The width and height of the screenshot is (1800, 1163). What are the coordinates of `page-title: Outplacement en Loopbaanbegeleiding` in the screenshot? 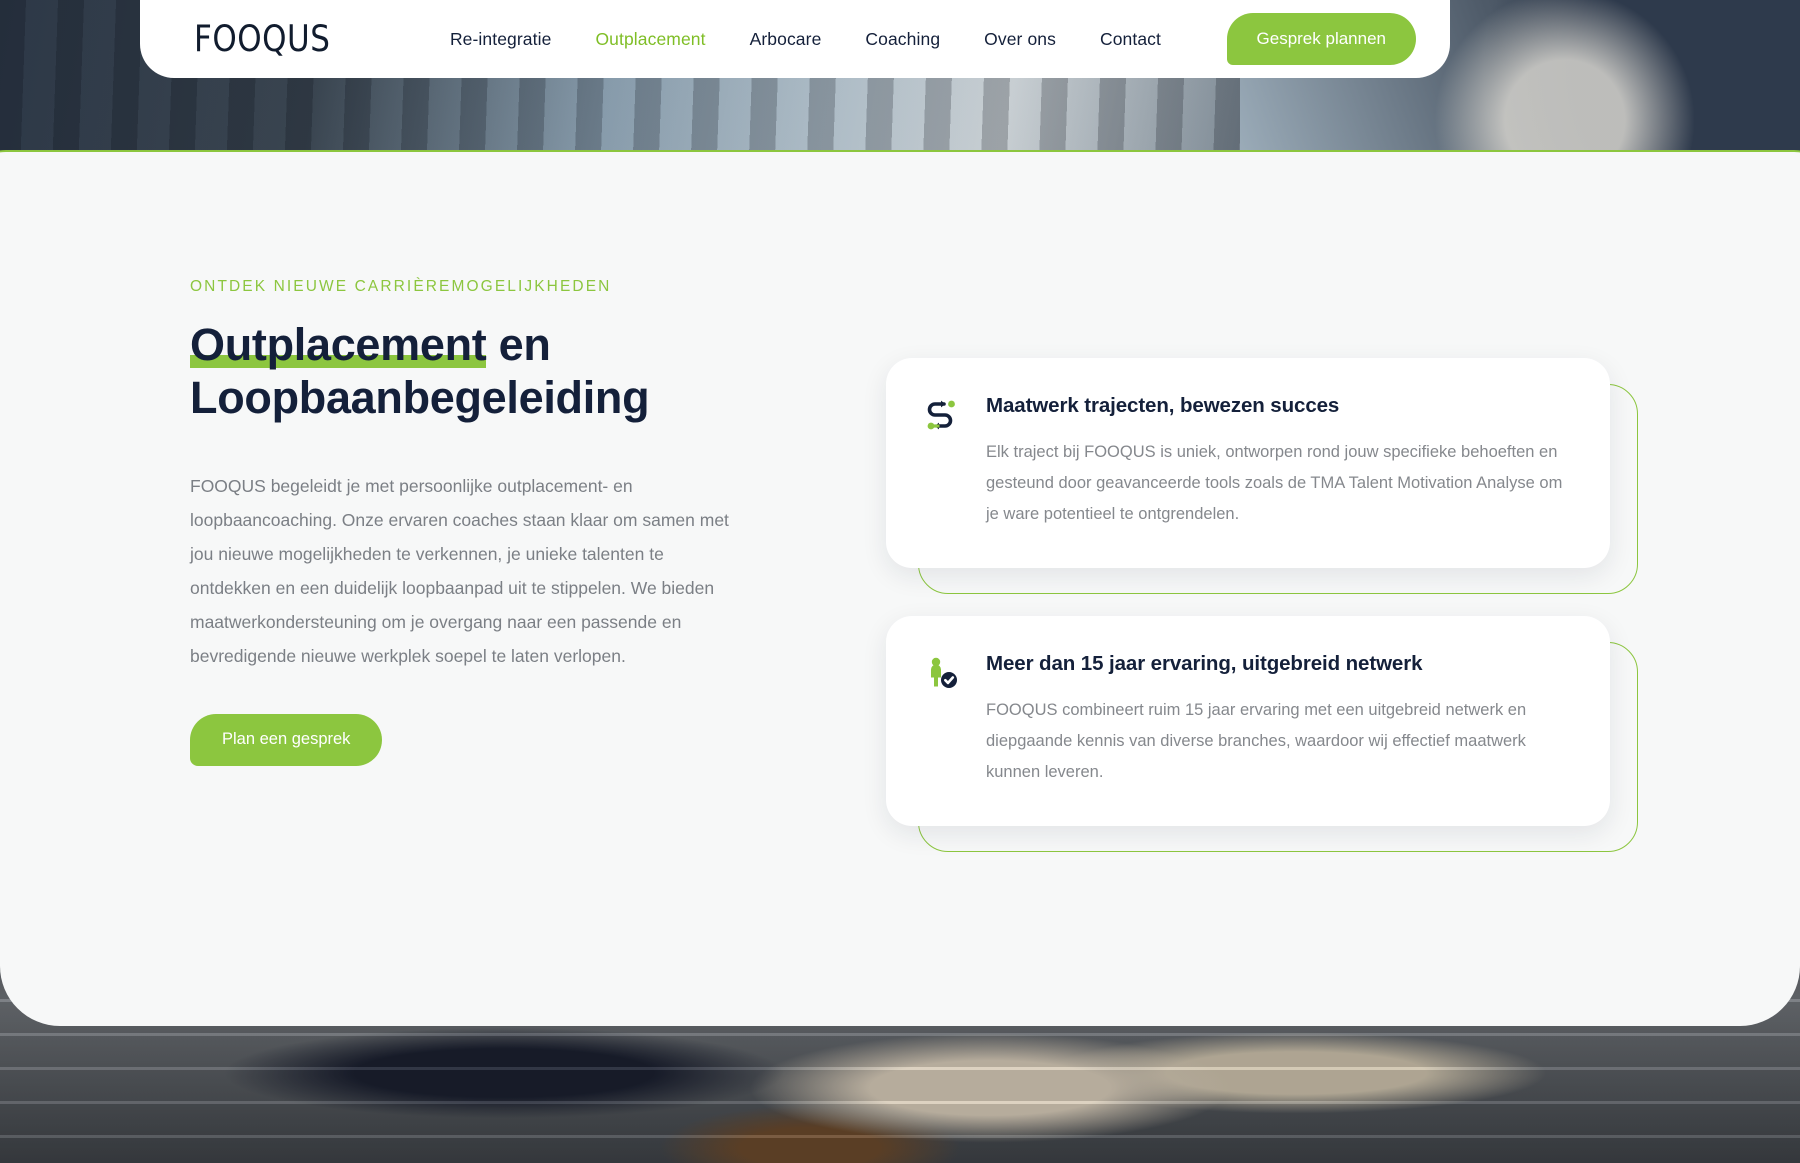 It's located at (500, 371).